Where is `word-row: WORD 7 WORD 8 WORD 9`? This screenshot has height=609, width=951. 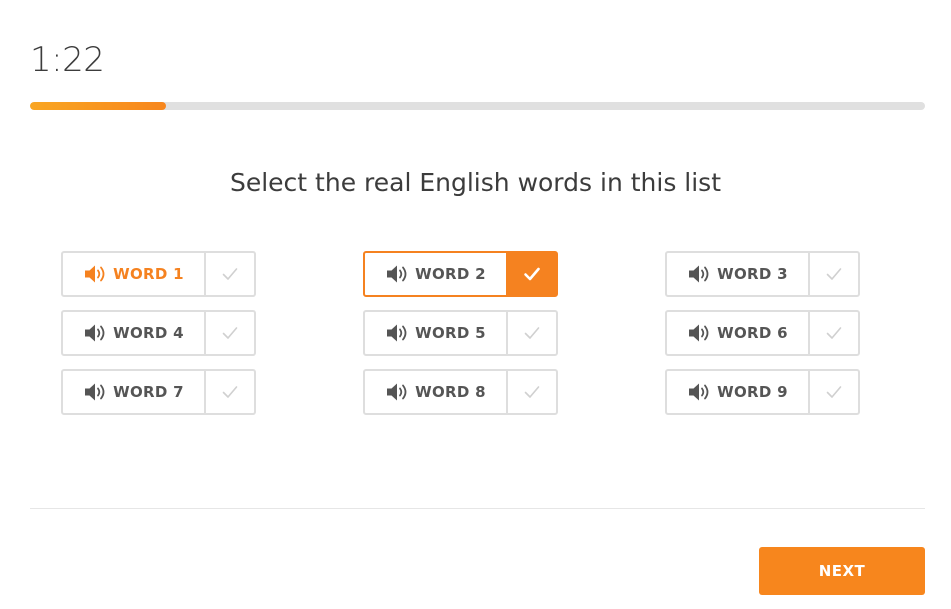 word-row: WORD 7 WORD 8 WORD 9 is located at coordinates (461, 392).